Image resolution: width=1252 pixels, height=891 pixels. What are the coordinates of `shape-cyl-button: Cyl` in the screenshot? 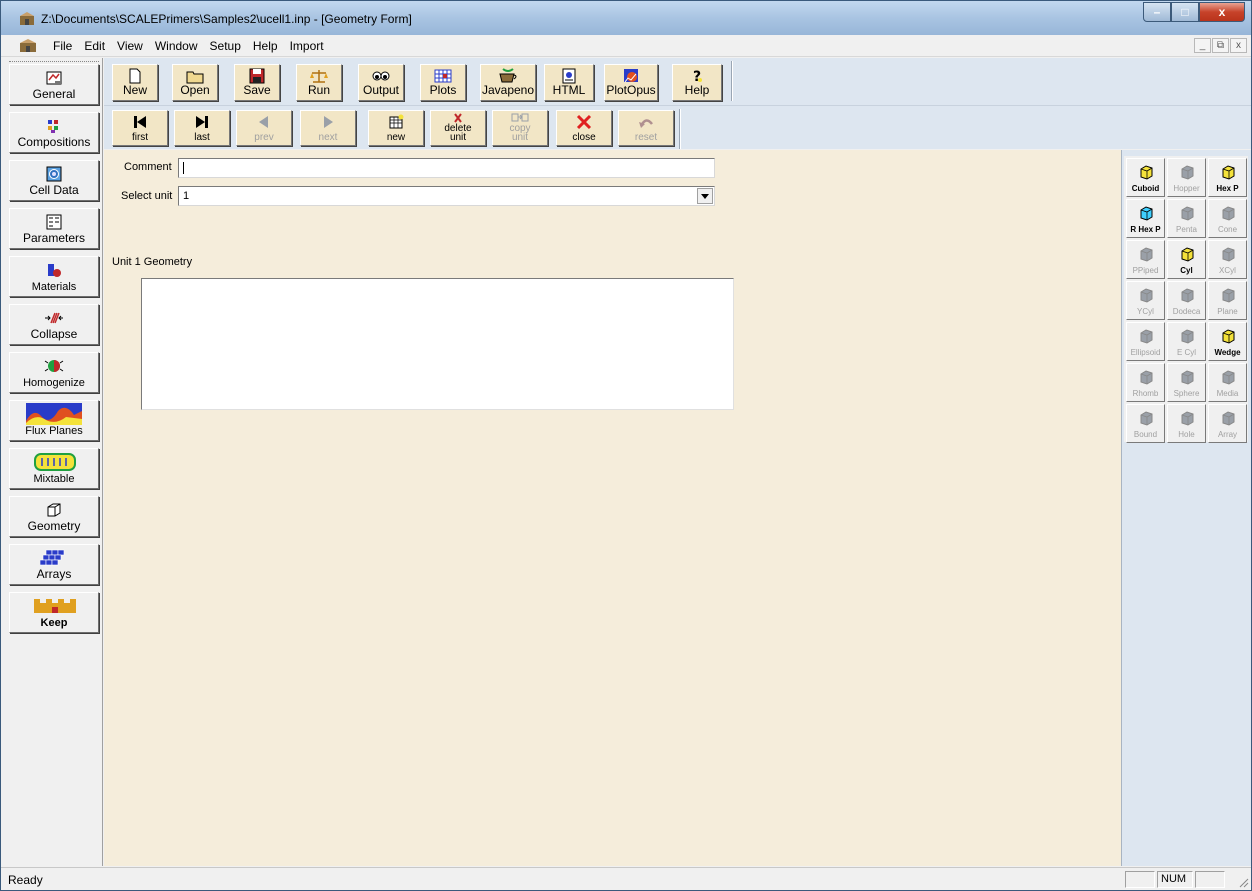 It's located at (1186, 259).